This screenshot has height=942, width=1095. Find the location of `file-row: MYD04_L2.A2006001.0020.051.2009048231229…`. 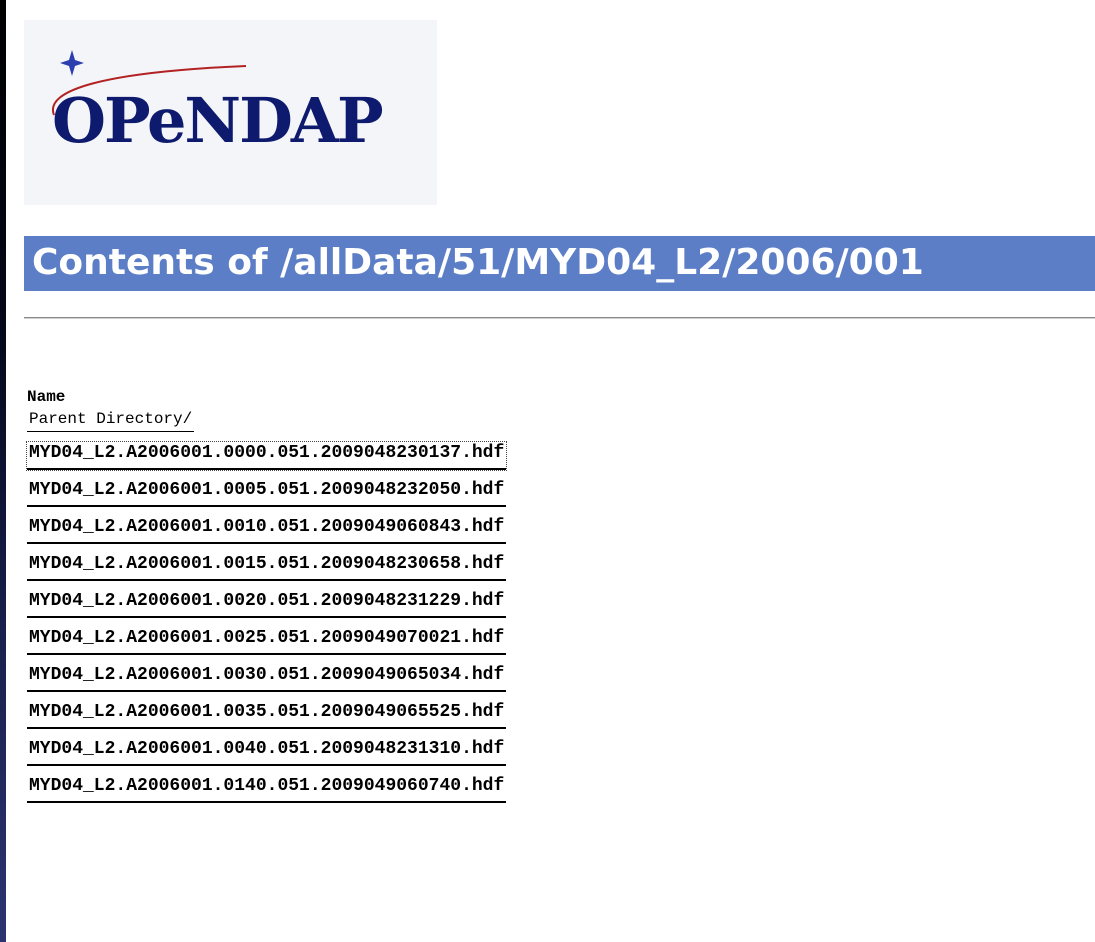

file-row: MYD04_L2.A2006001.0020.051.2009048231229… is located at coordinates (267, 608).